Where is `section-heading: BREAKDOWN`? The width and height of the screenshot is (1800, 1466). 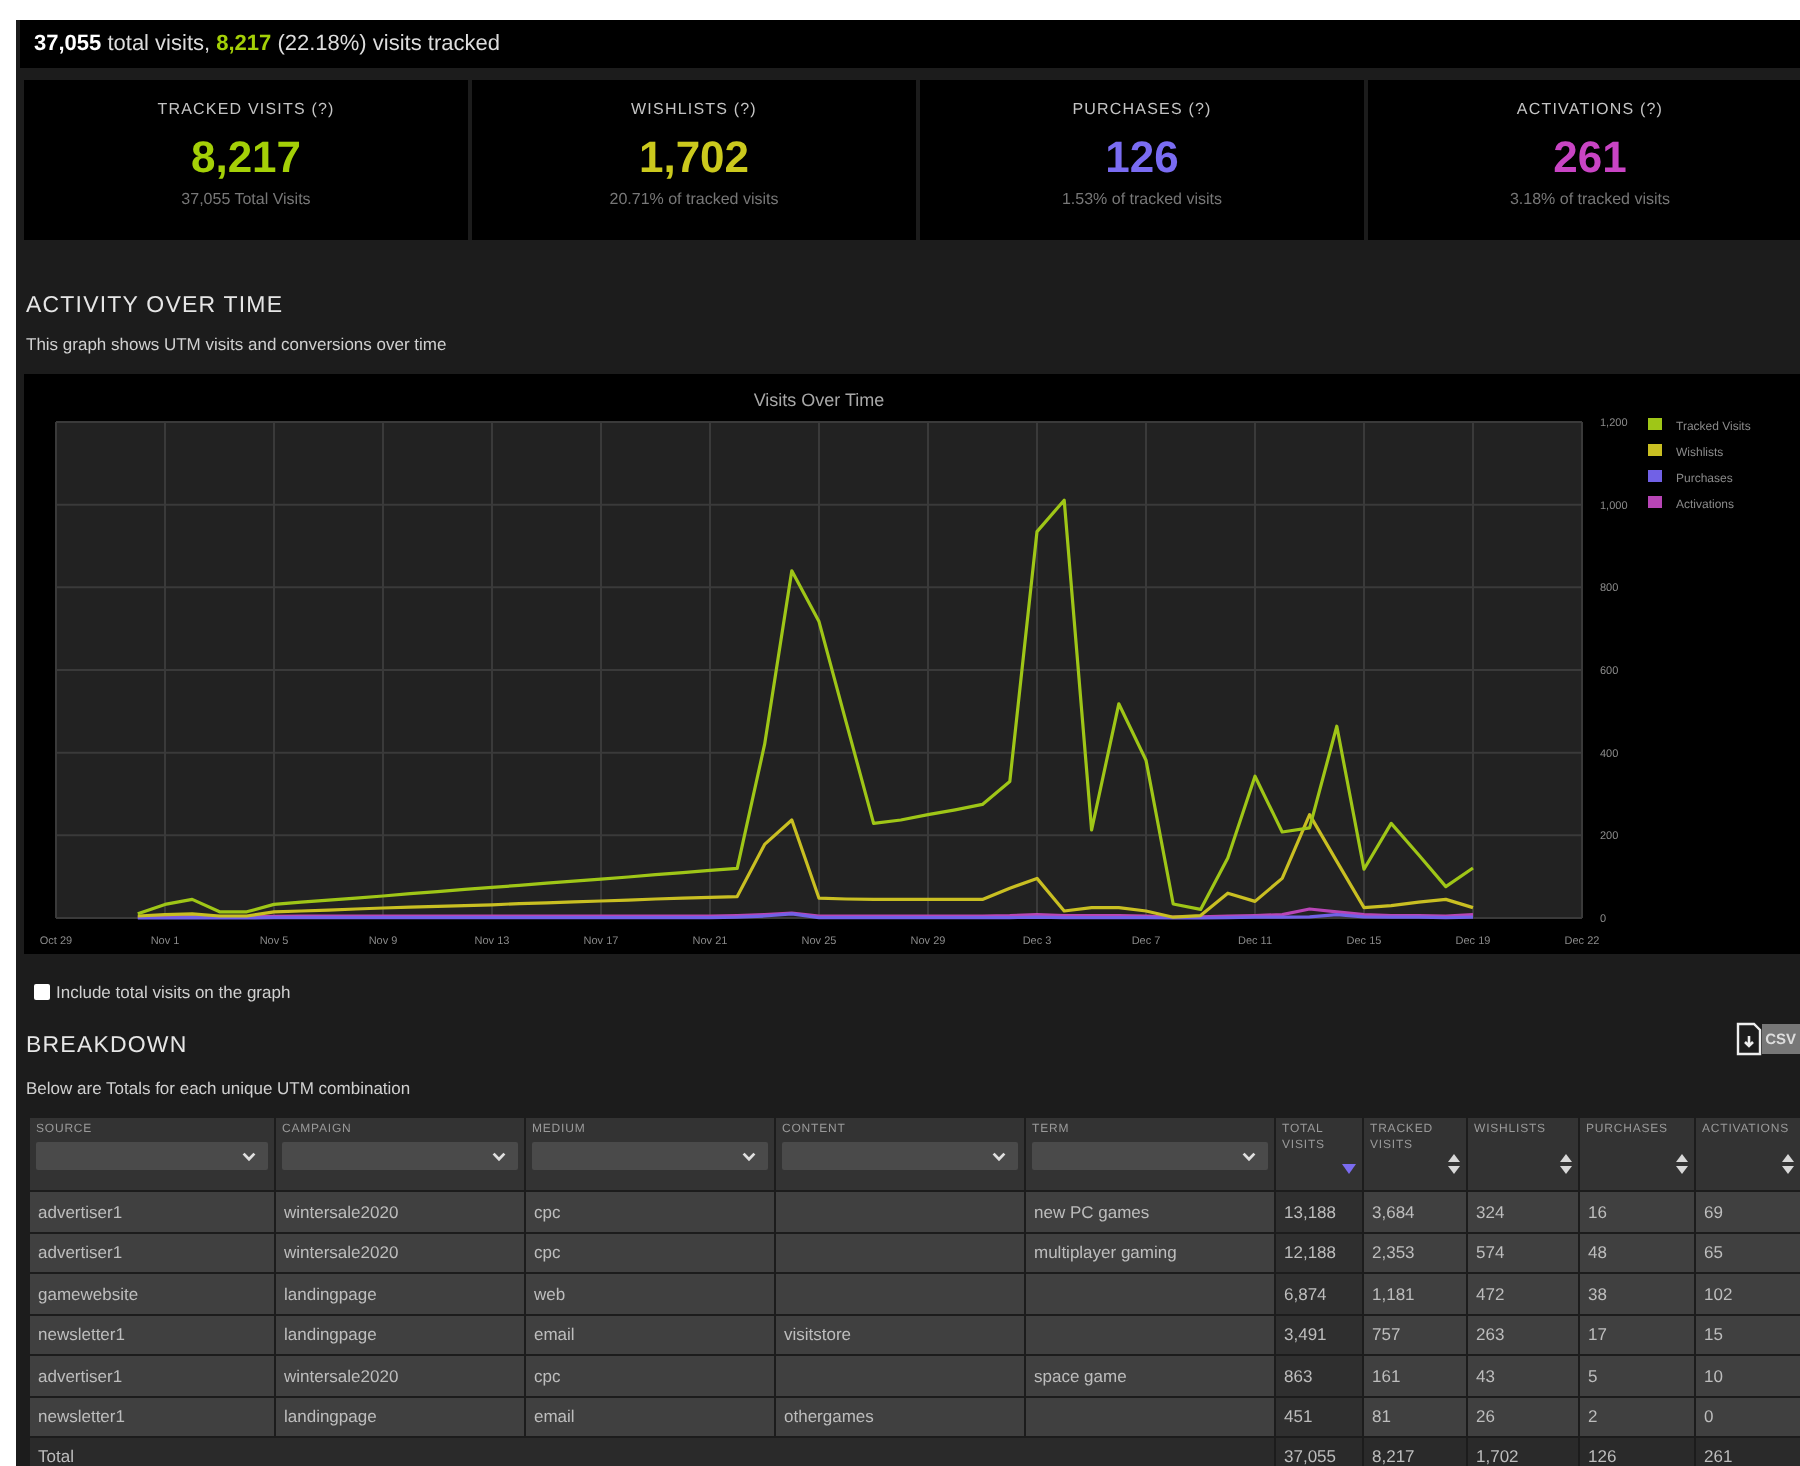
section-heading: BREAKDOWN is located at coordinates (108, 1046).